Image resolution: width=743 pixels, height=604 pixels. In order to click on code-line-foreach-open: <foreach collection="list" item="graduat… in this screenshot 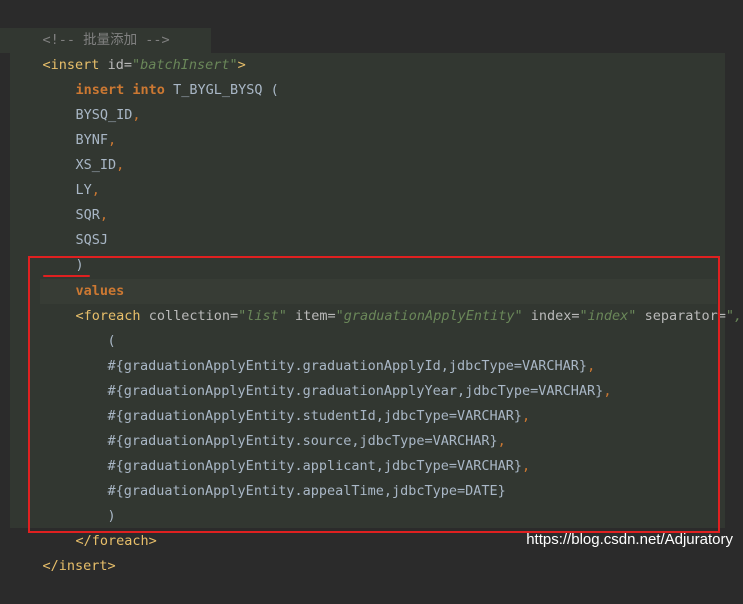, I will do `click(371, 301)`.